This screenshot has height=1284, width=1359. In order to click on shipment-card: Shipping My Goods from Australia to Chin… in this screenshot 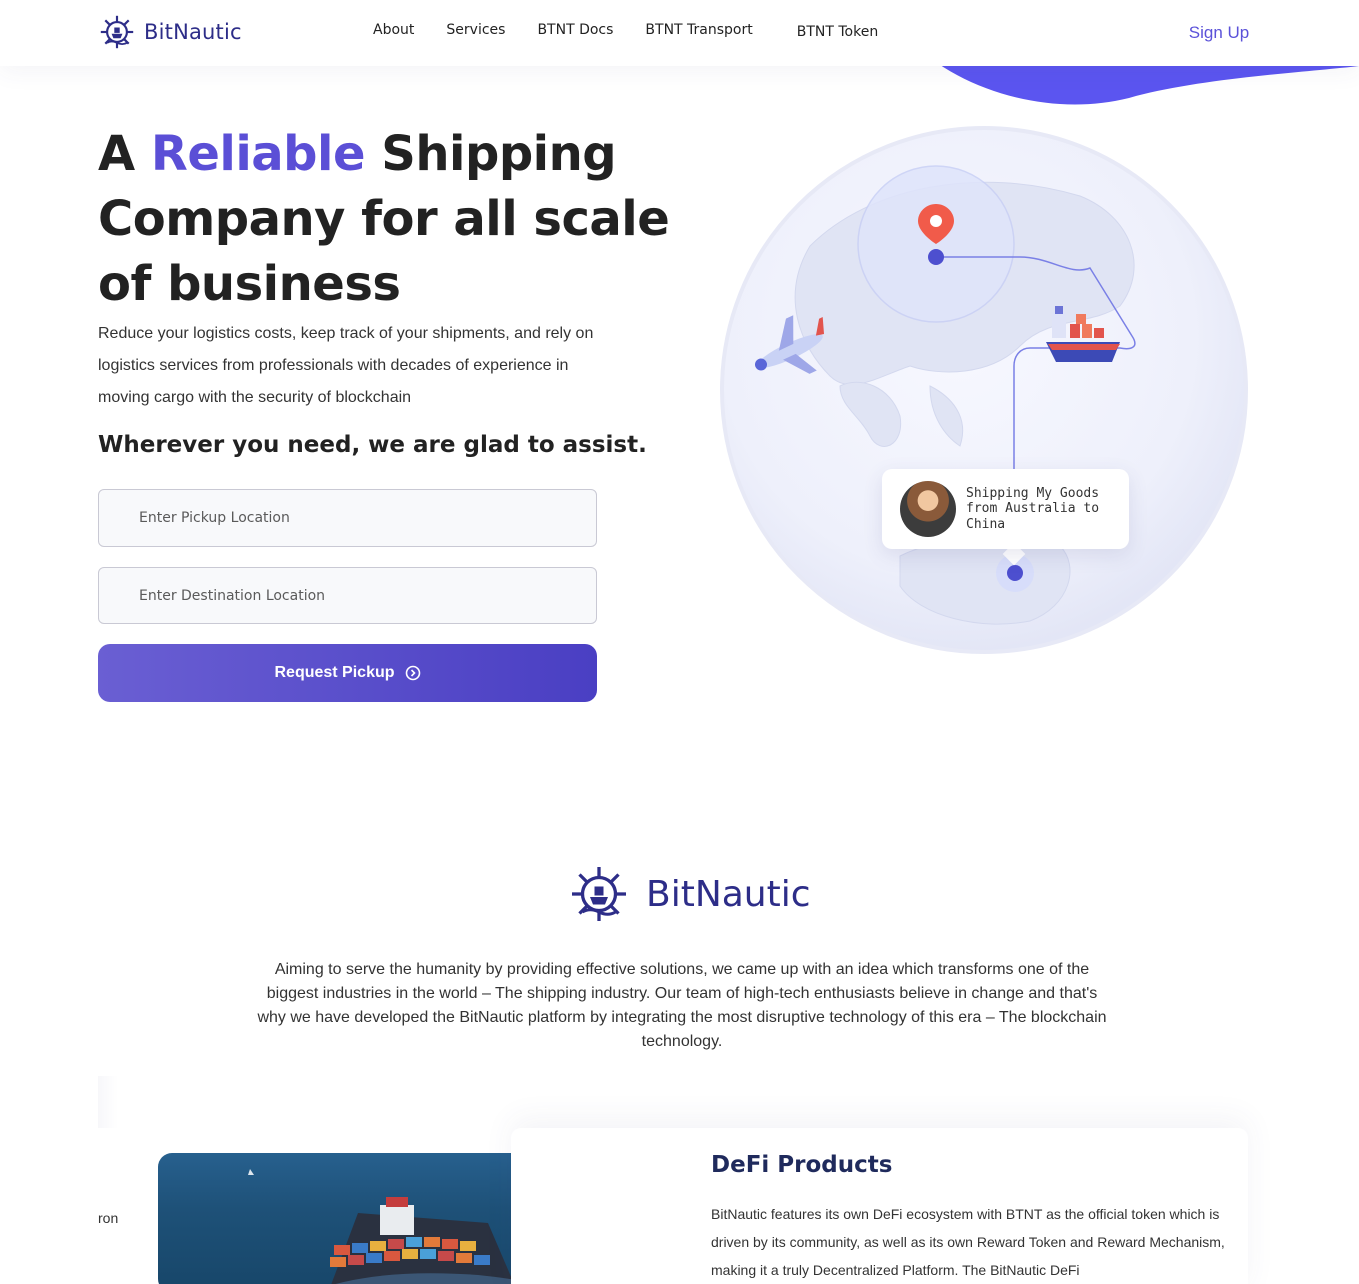, I will do `click(1005, 509)`.